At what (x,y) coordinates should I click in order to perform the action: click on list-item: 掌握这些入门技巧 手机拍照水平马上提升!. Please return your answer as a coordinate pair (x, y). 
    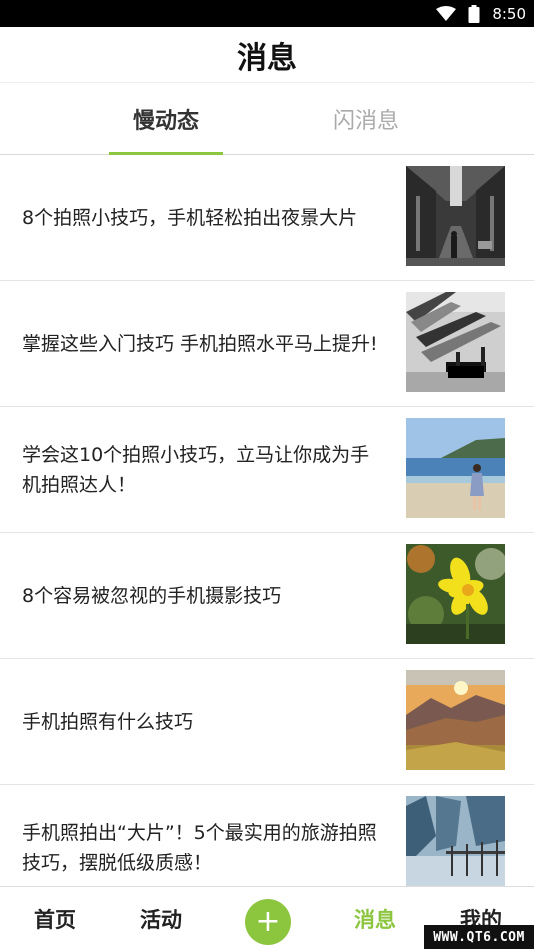
    Looking at the image, I should click on (267, 344).